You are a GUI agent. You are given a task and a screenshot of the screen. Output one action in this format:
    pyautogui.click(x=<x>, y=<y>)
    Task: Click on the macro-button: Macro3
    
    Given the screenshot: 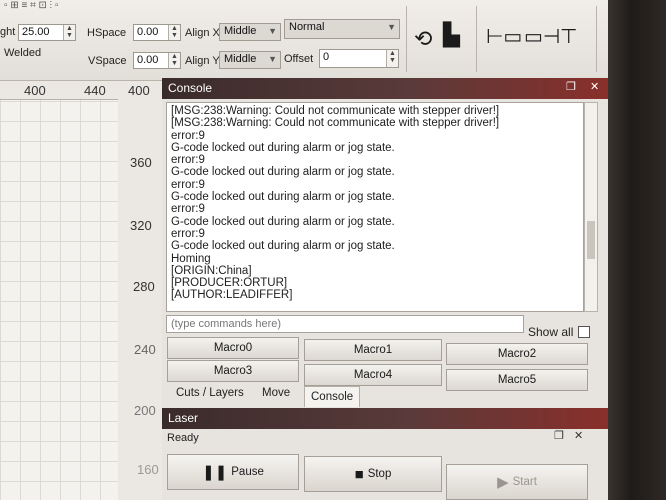 What is the action you would take?
    pyautogui.click(x=233, y=371)
    